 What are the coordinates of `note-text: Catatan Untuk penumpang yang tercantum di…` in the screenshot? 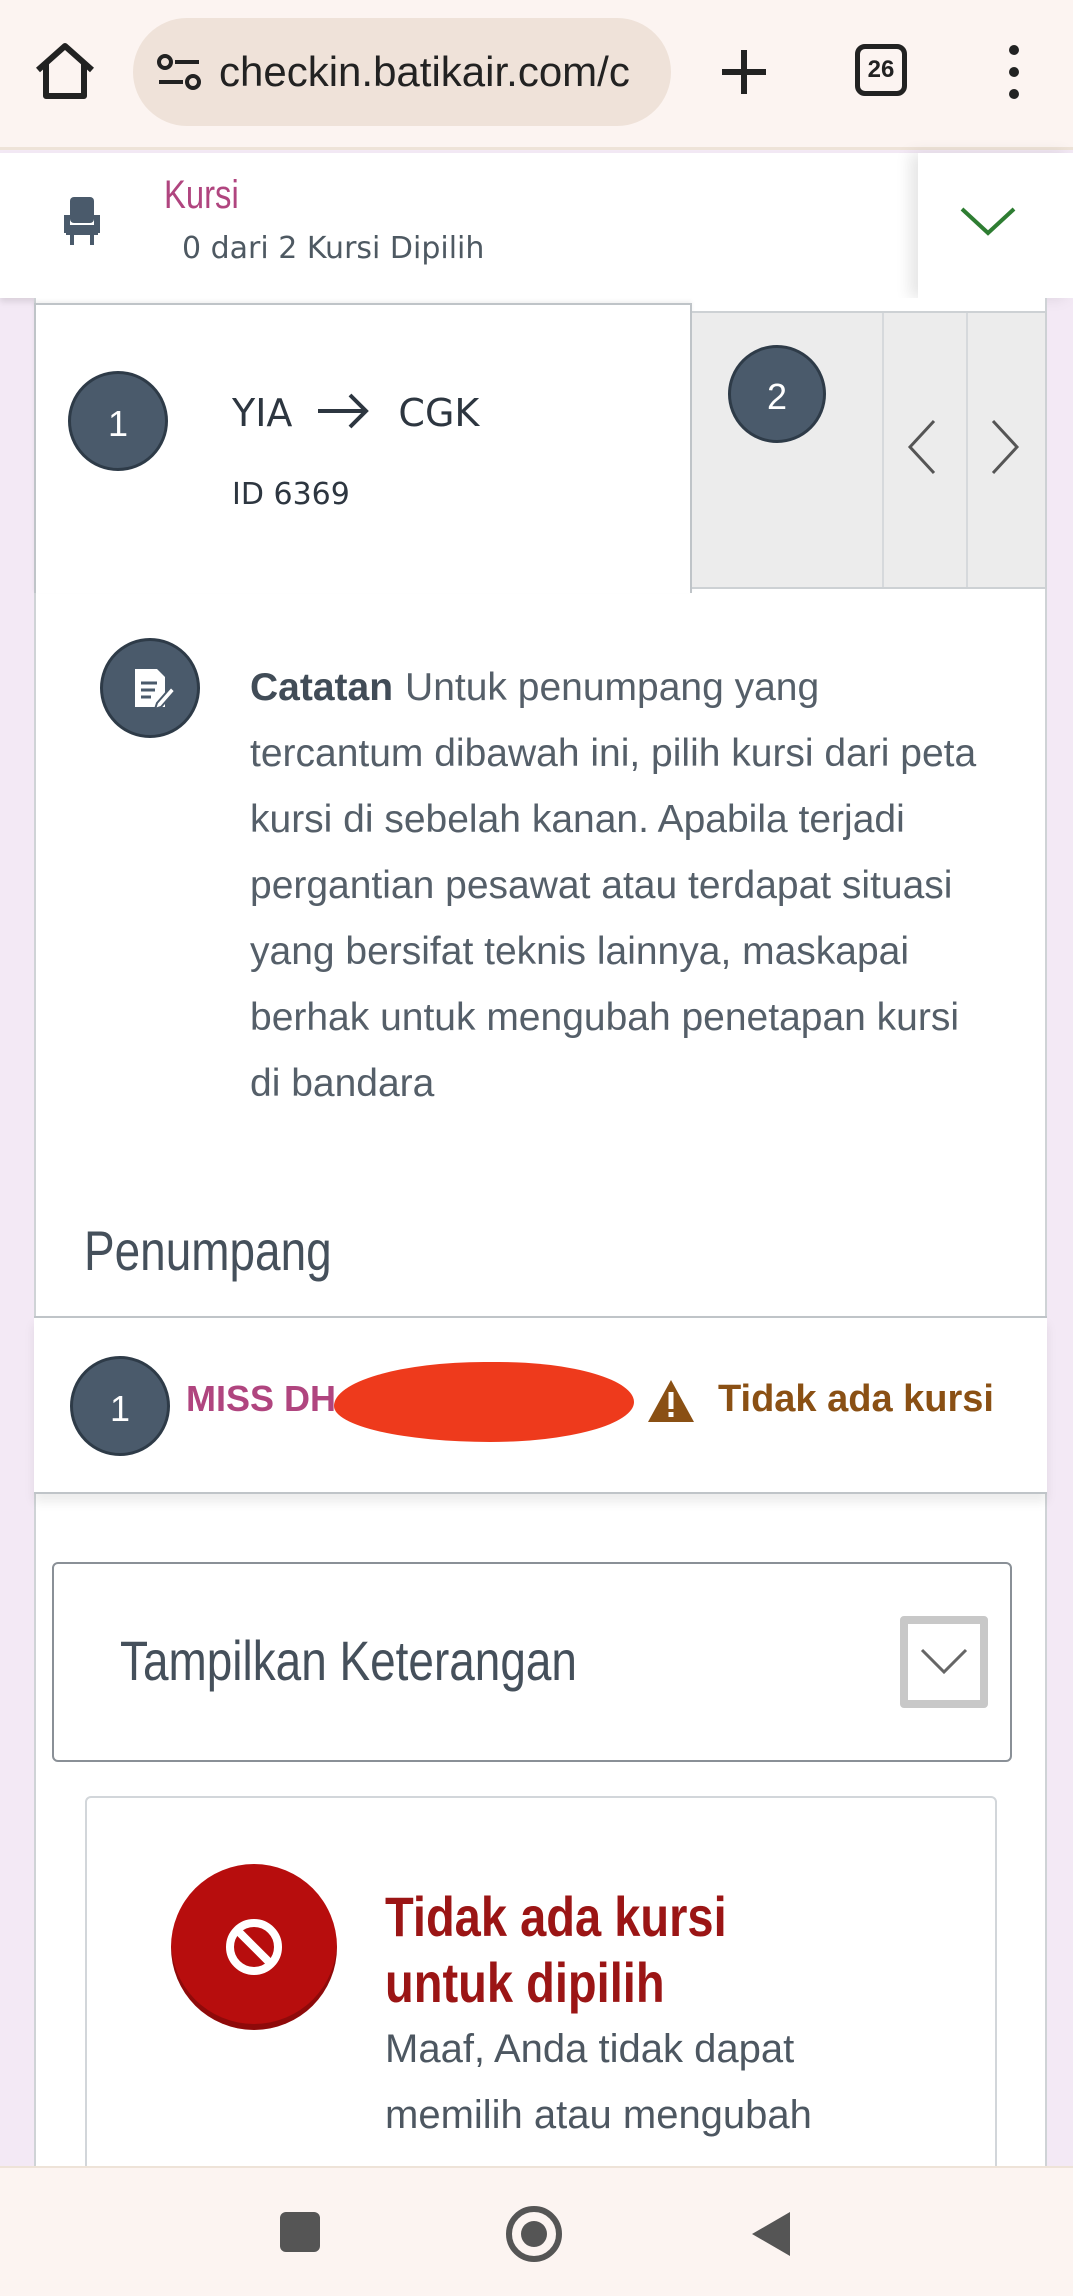 It's located at (620, 886).